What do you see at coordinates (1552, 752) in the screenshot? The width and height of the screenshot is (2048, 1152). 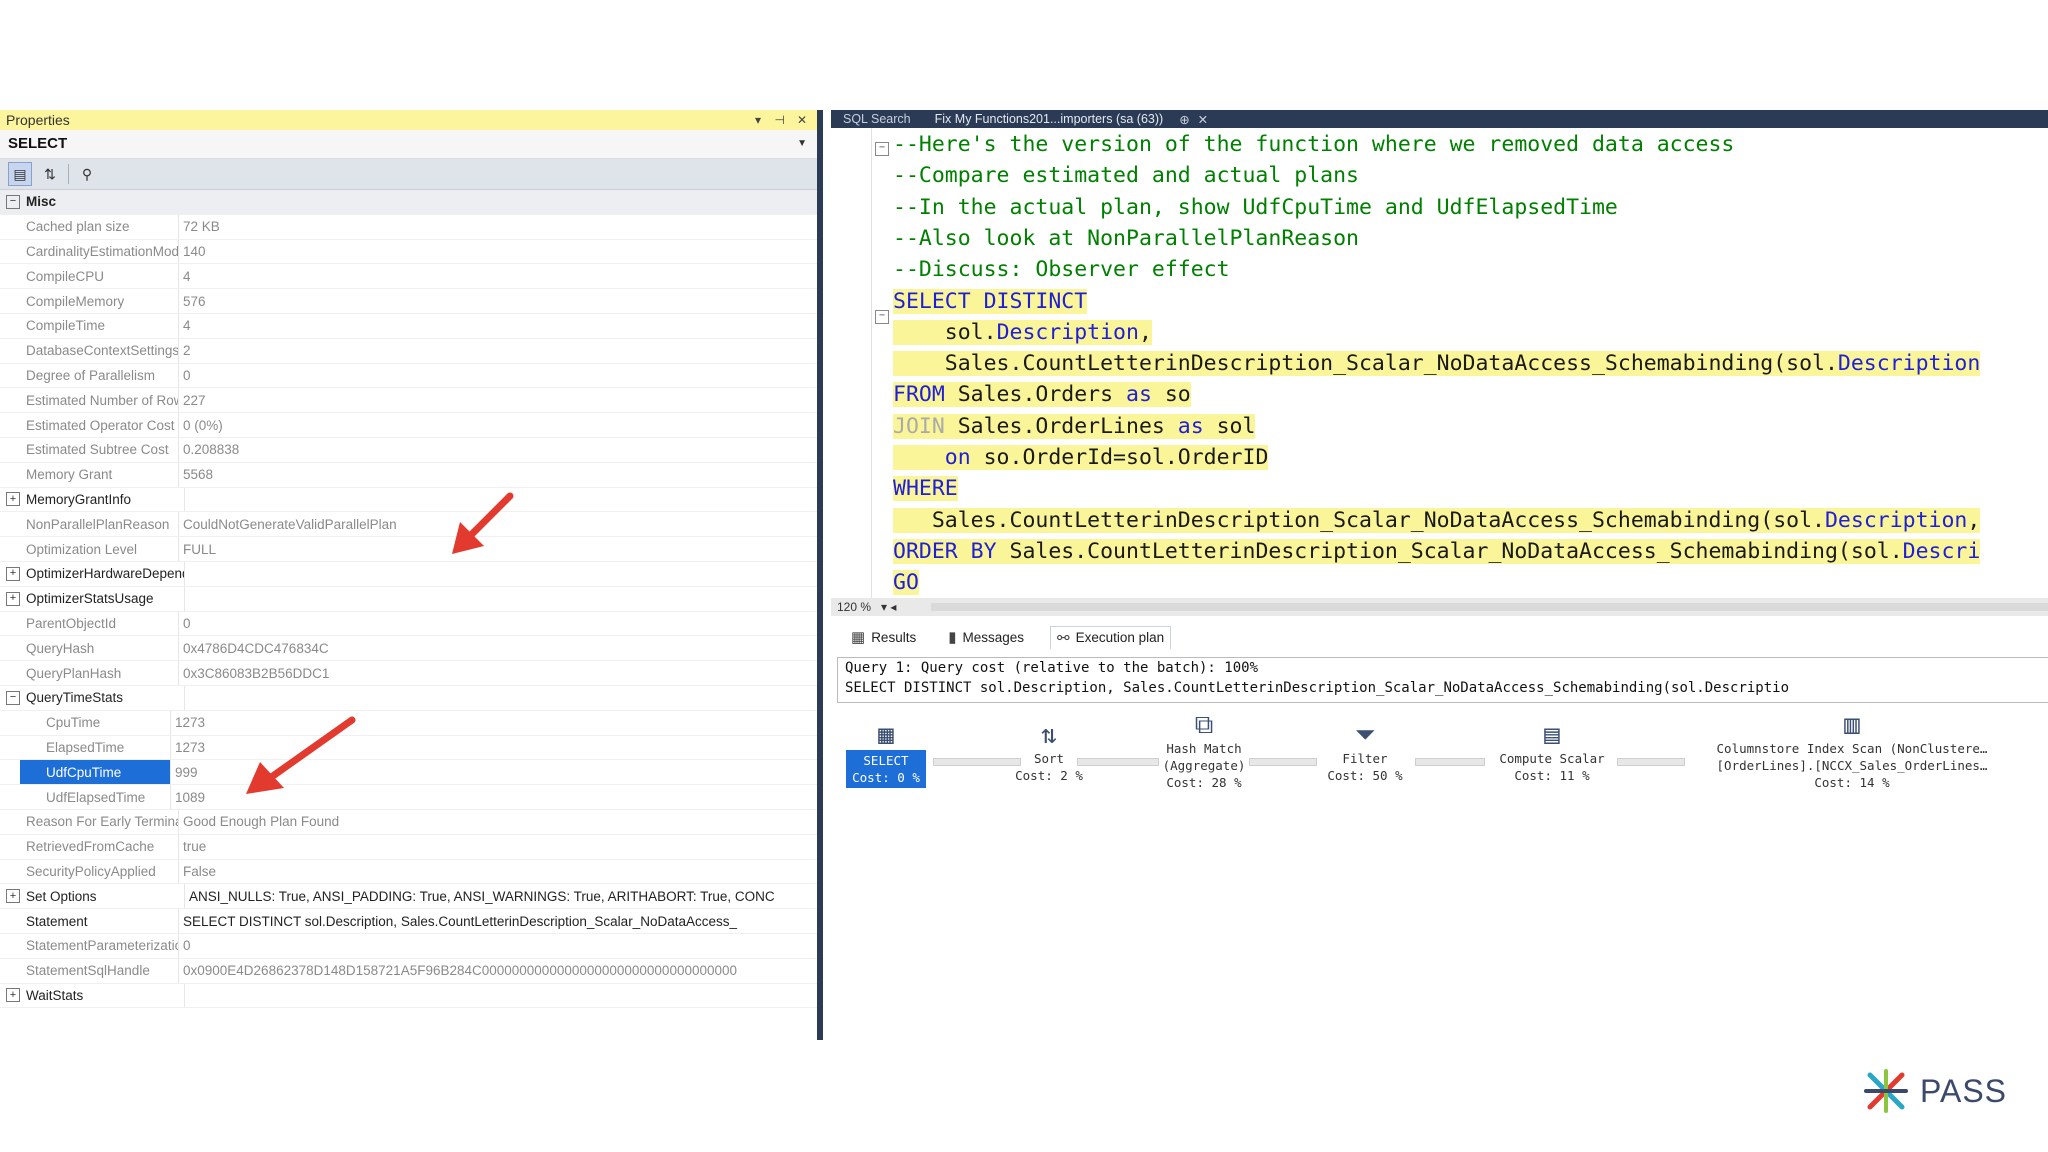 I see `plan-node-compute-scalar: ▤ Compute Scalar Cost: 11 %` at bounding box center [1552, 752].